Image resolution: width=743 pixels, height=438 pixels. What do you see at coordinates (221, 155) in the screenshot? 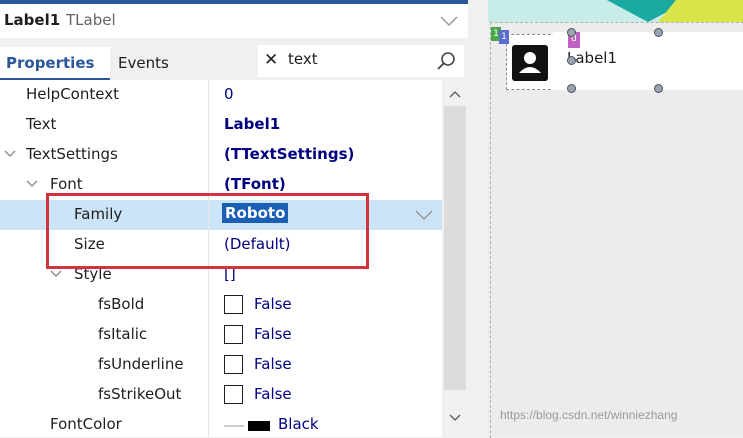
I see `property-row-textsettings: TextSettings (TTextSettings)` at bounding box center [221, 155].